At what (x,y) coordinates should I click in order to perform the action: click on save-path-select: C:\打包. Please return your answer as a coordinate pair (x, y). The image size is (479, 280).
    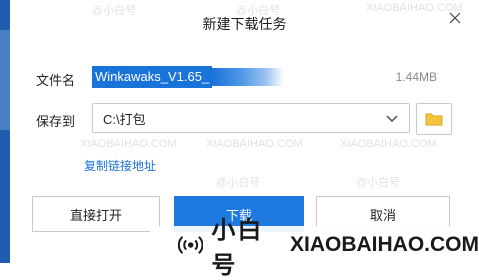
    Looking at the image, I should click on (251, 118).